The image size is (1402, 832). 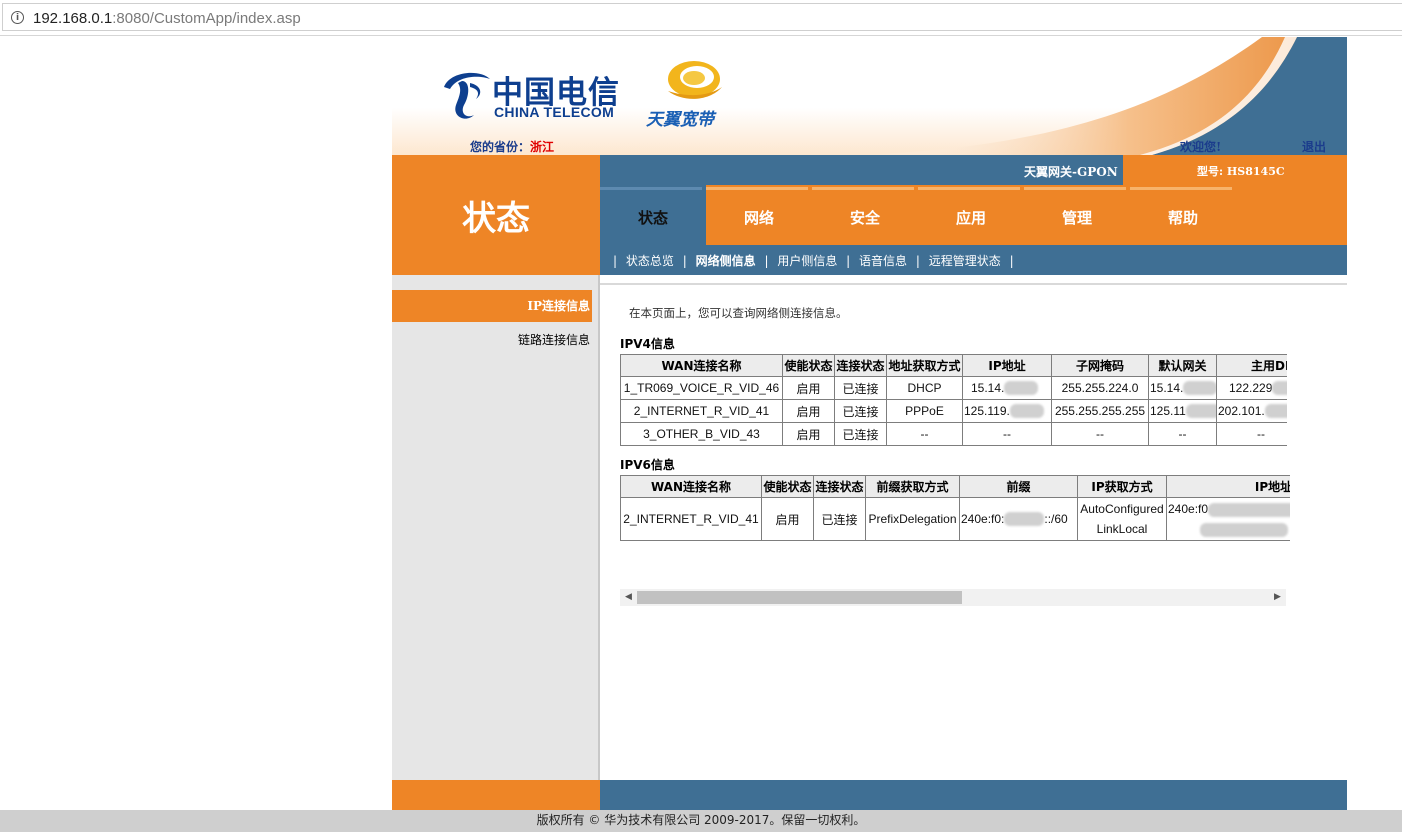 I want to click on scroll-right-icon: ▶, so click(x=1277, y=597).